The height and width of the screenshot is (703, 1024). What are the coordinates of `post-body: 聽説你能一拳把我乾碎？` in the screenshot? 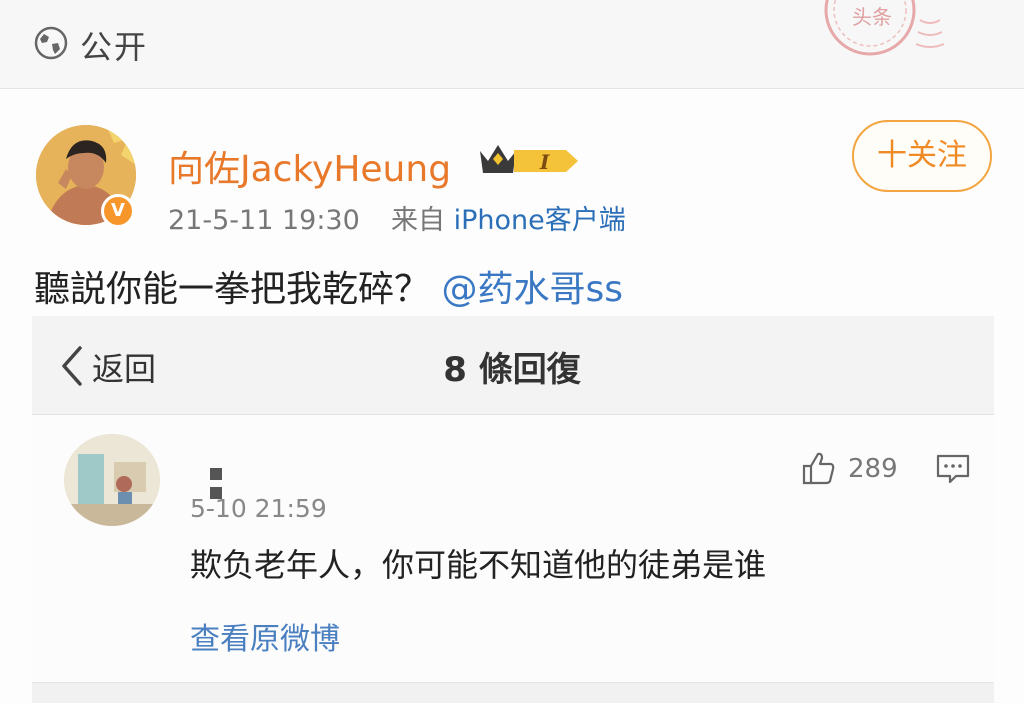 It's located at (232, 289).